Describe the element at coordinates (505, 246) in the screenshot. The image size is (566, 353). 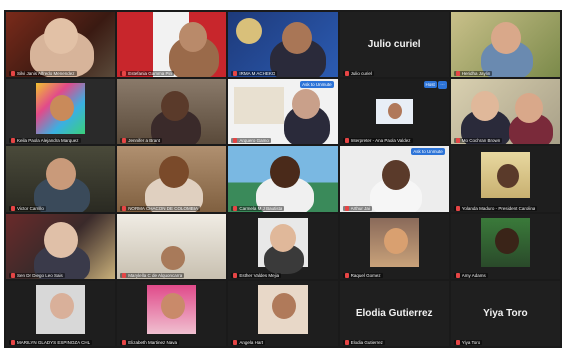
I see `participant-tile: Amy Adams` at that location.